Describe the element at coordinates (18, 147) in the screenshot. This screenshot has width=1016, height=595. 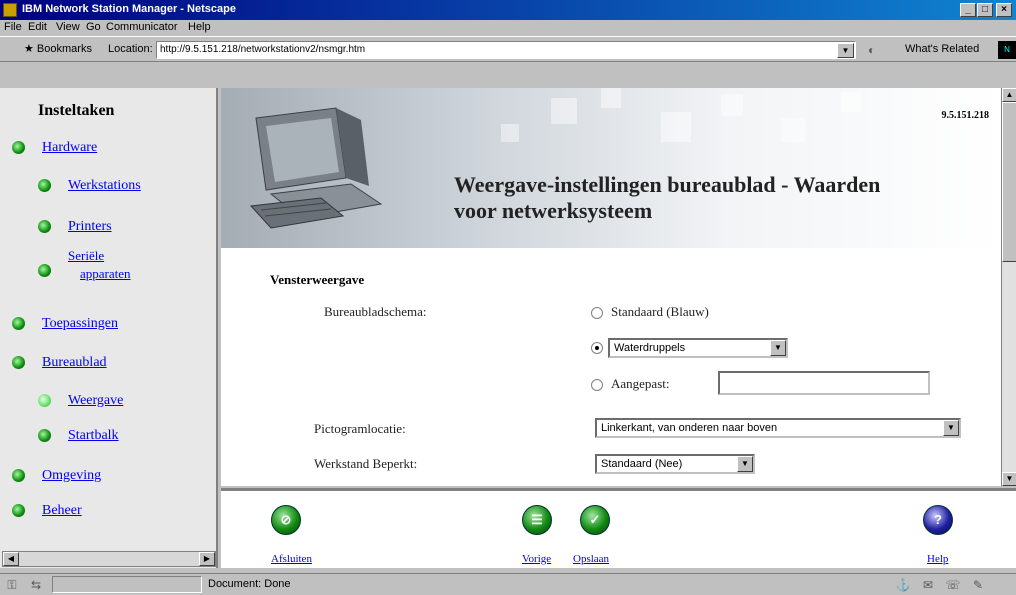
I see `hardware-bullet-icon` at that location.